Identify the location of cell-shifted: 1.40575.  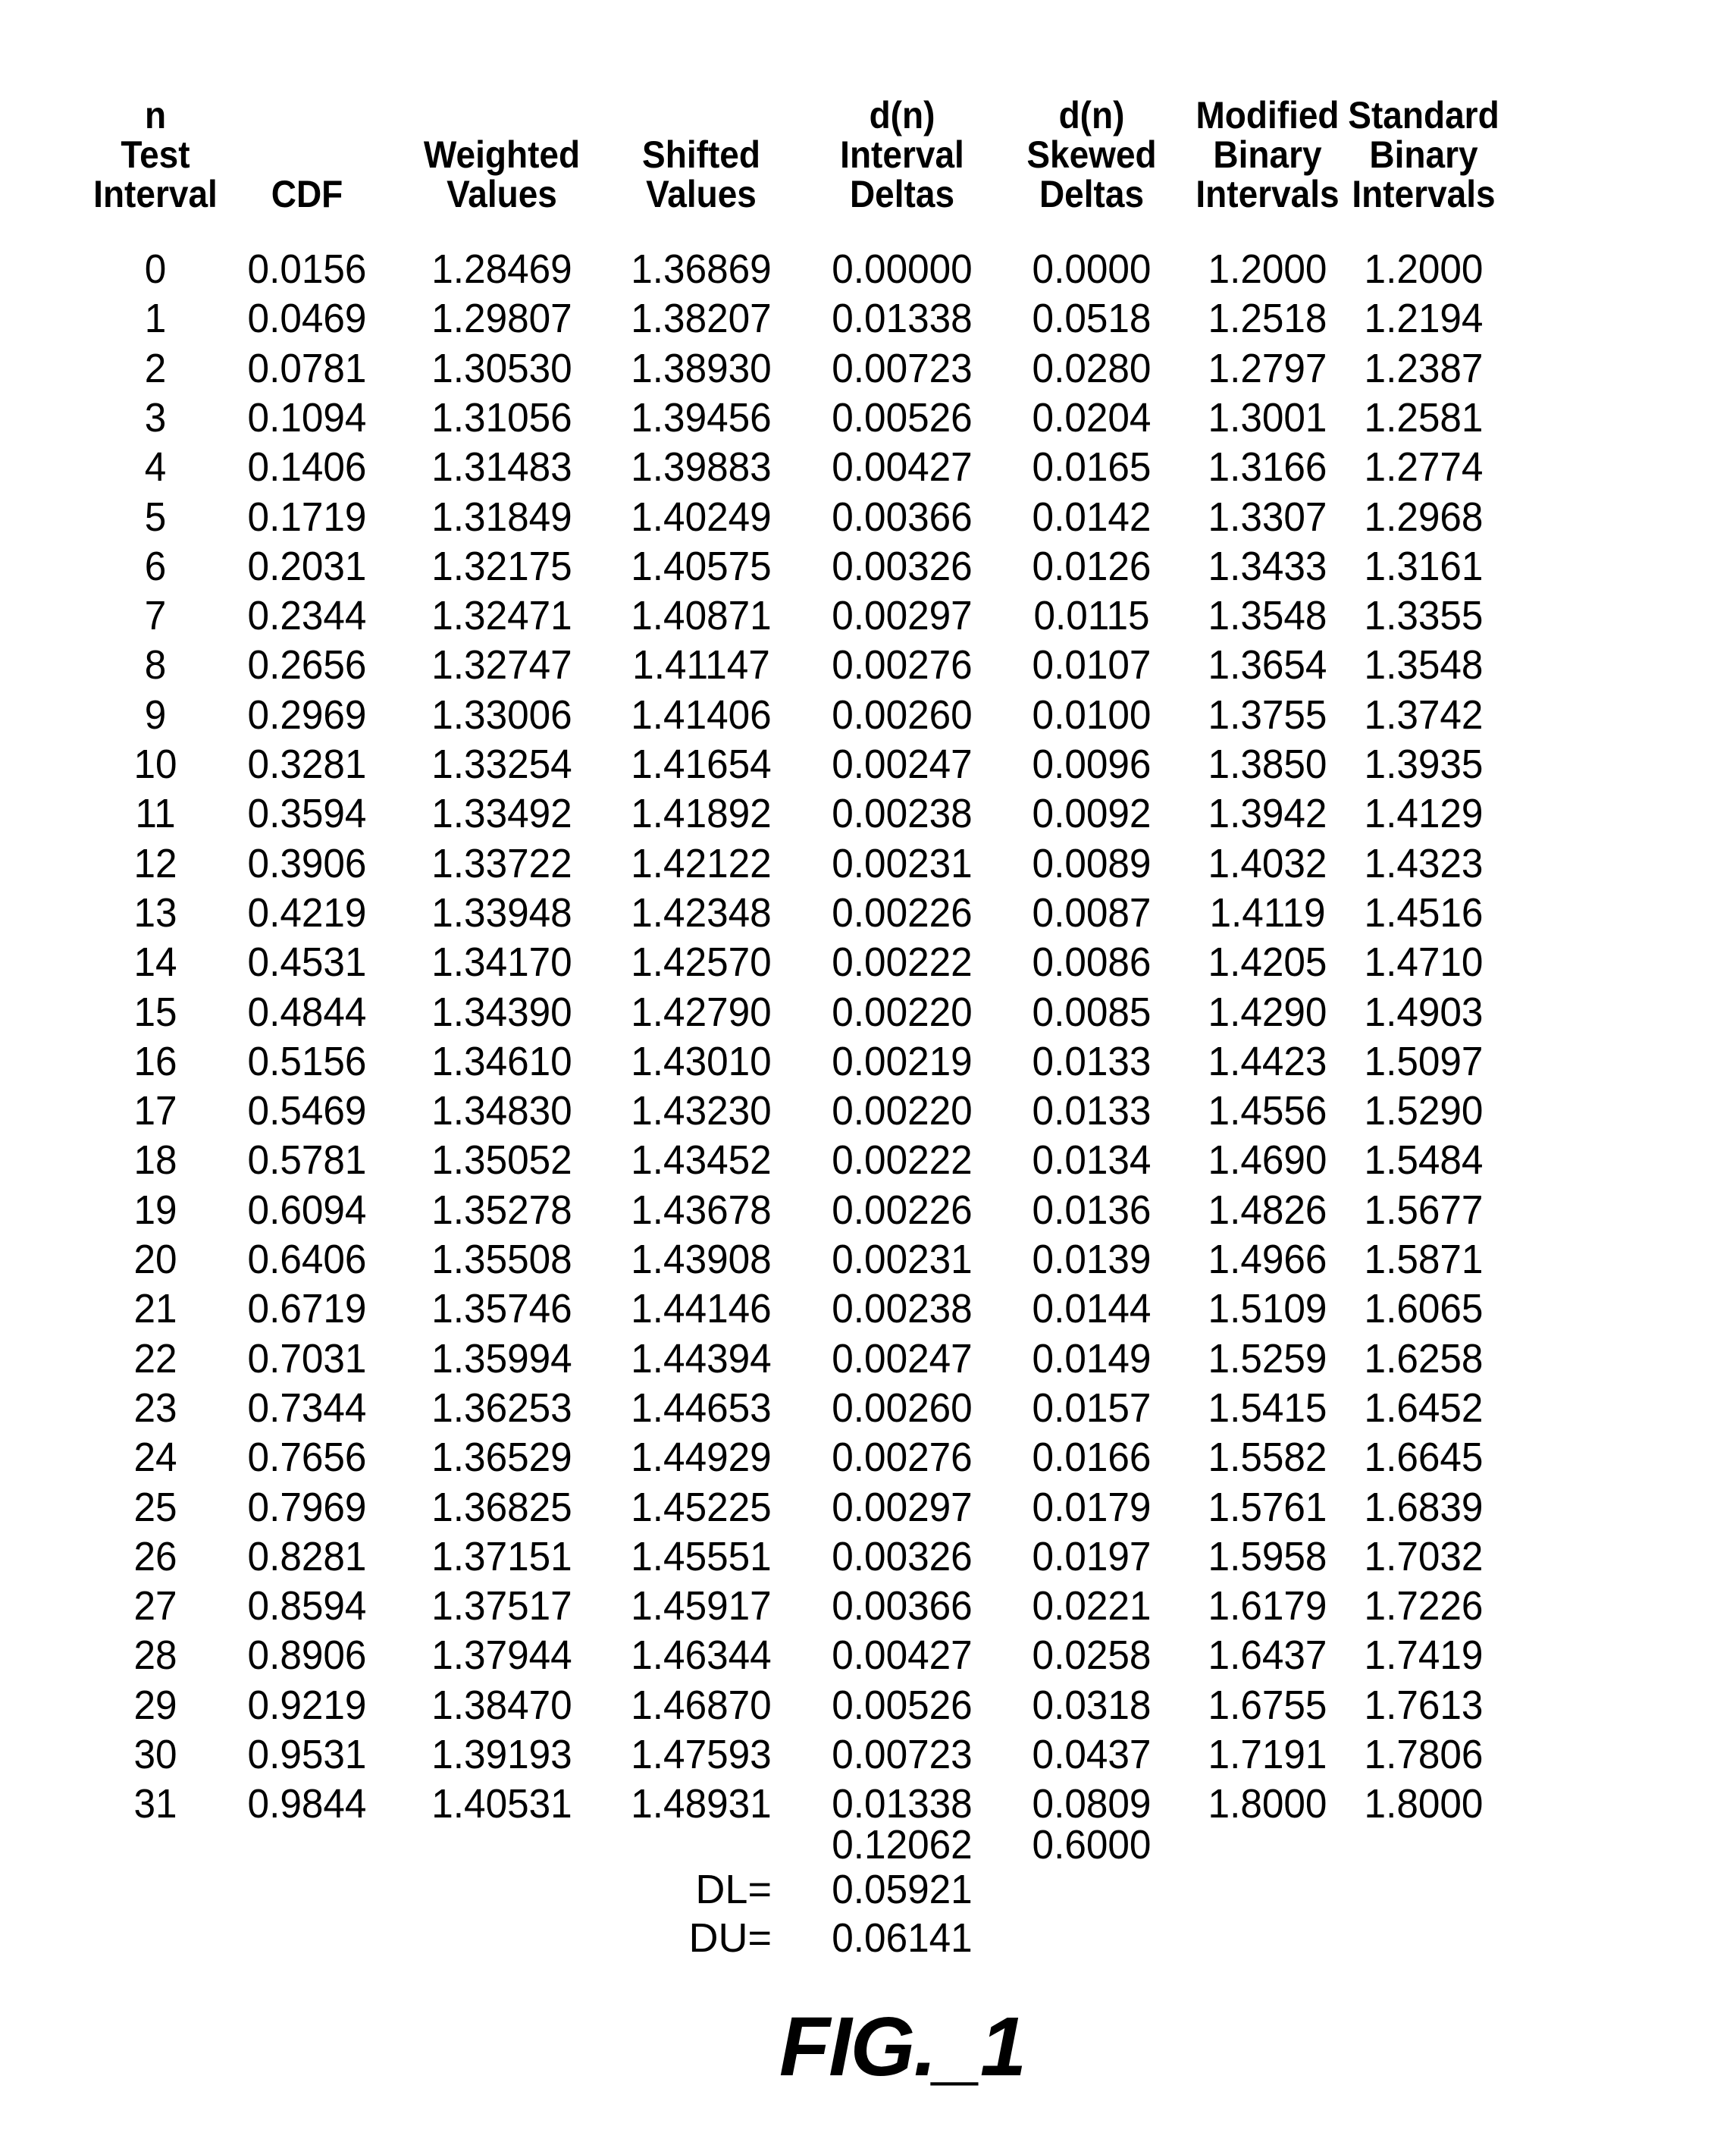
(701, 566).